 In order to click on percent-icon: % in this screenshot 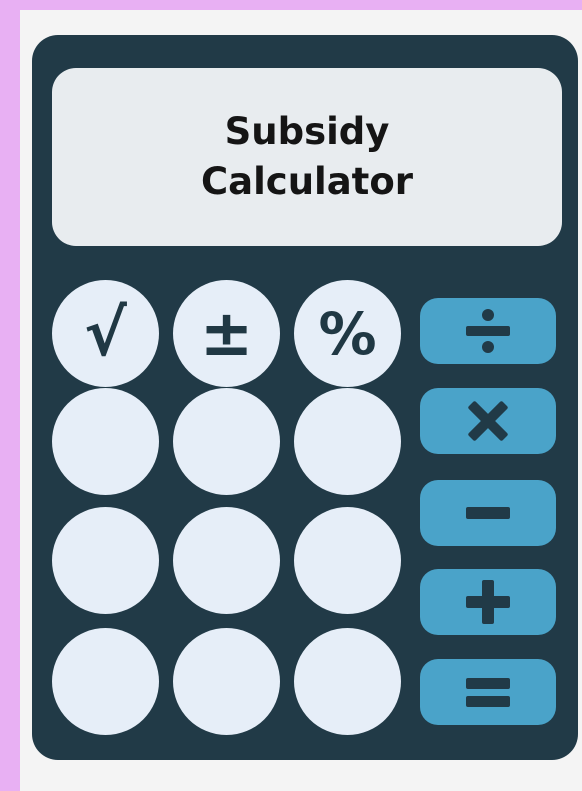, I will do `click(347, 333)`.